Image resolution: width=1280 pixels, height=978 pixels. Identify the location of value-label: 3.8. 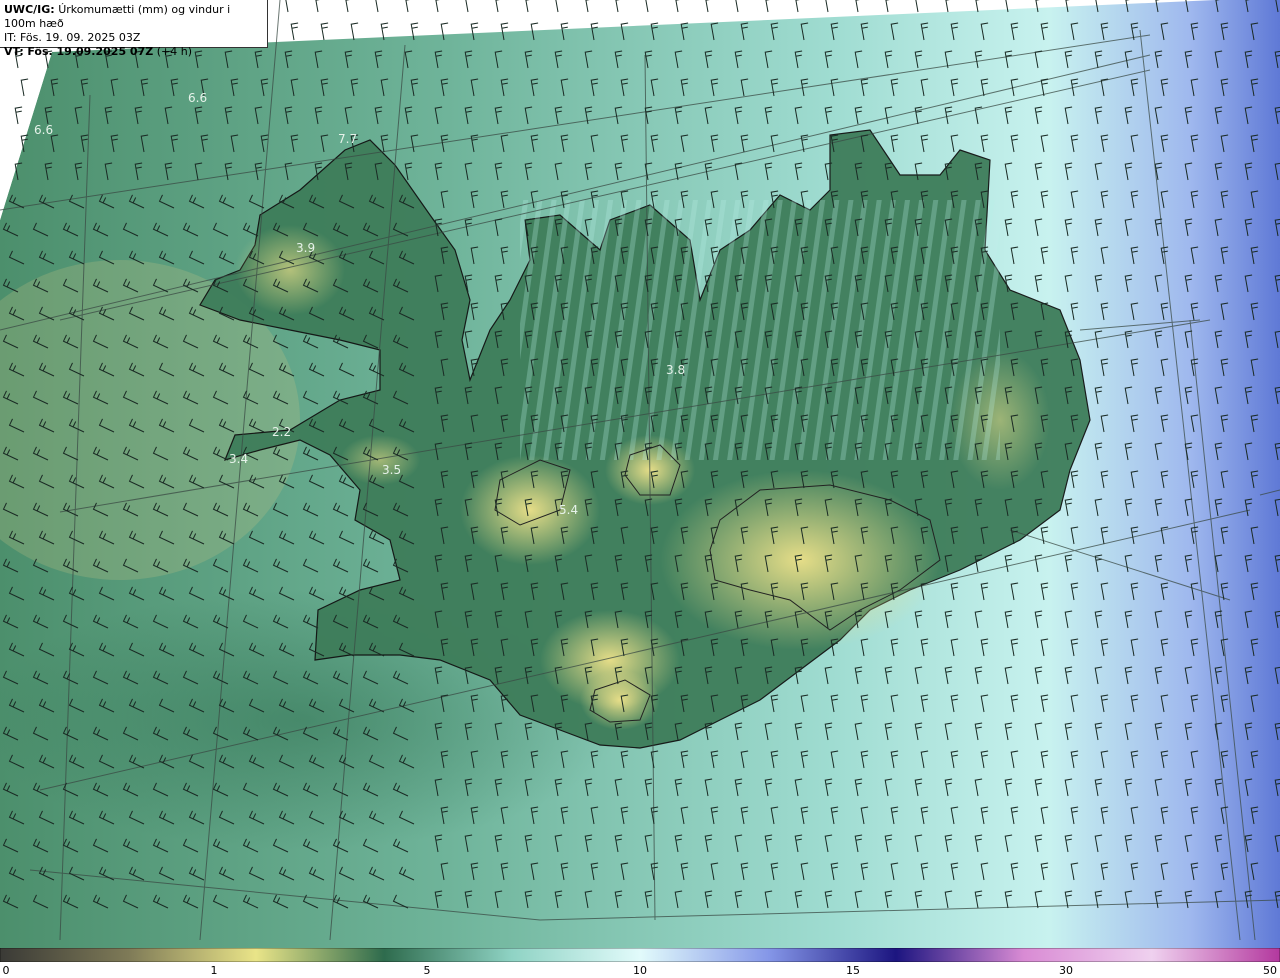
(675, 370).